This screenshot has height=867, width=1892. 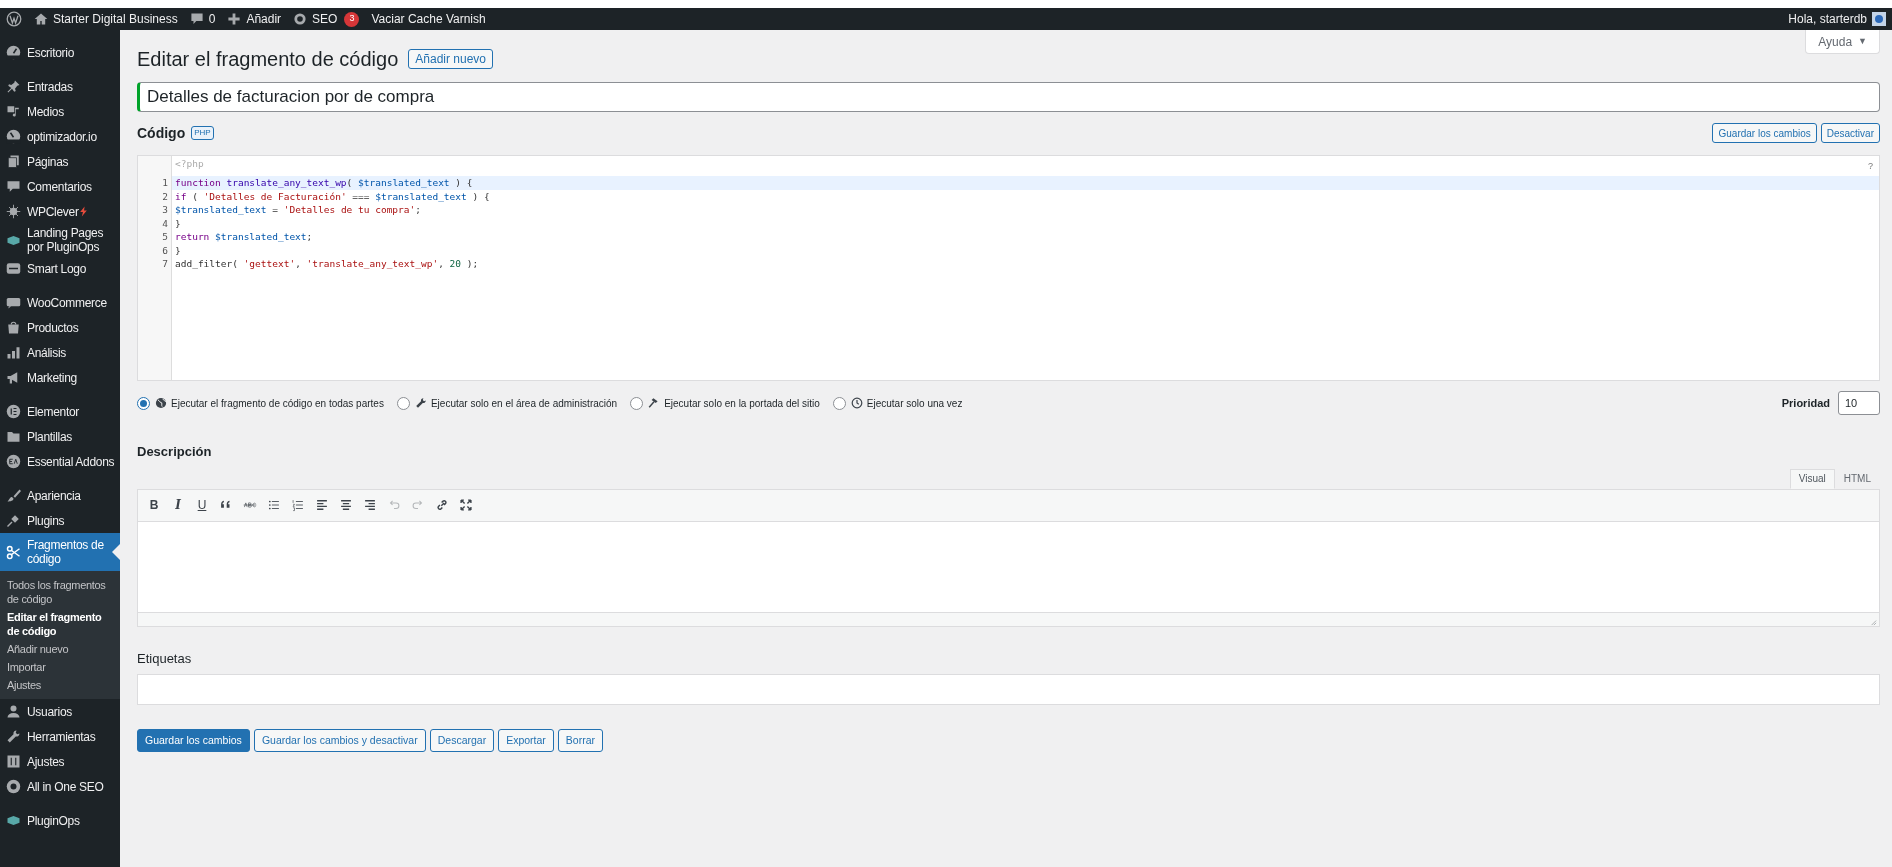 I want to click on format-button: U, so click(x=202, y=505).